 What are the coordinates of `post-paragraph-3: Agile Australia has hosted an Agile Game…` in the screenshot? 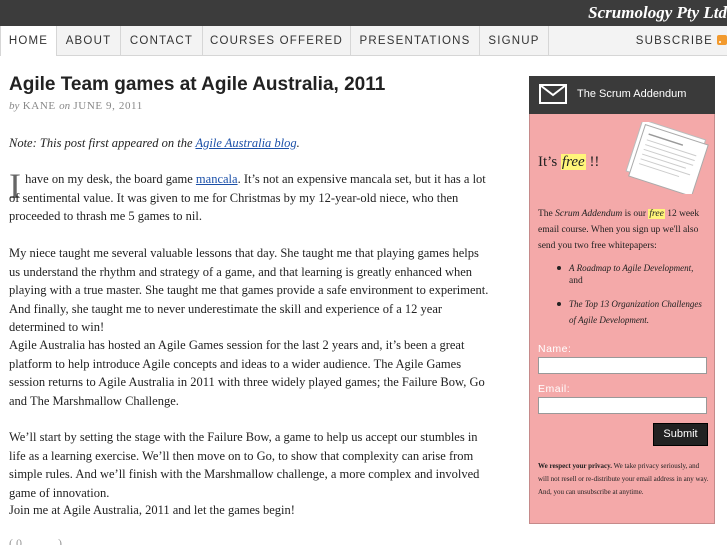 It's located at (247, 373).